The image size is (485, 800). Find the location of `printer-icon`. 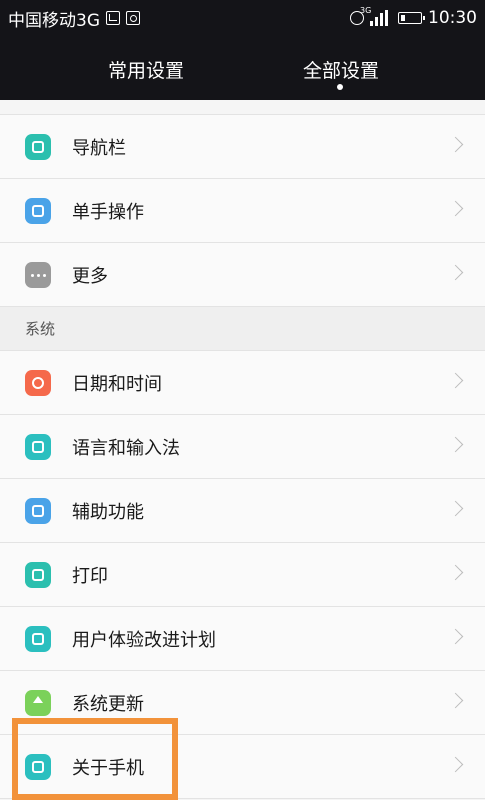

printer-icon is located at coordinates (38, 574).